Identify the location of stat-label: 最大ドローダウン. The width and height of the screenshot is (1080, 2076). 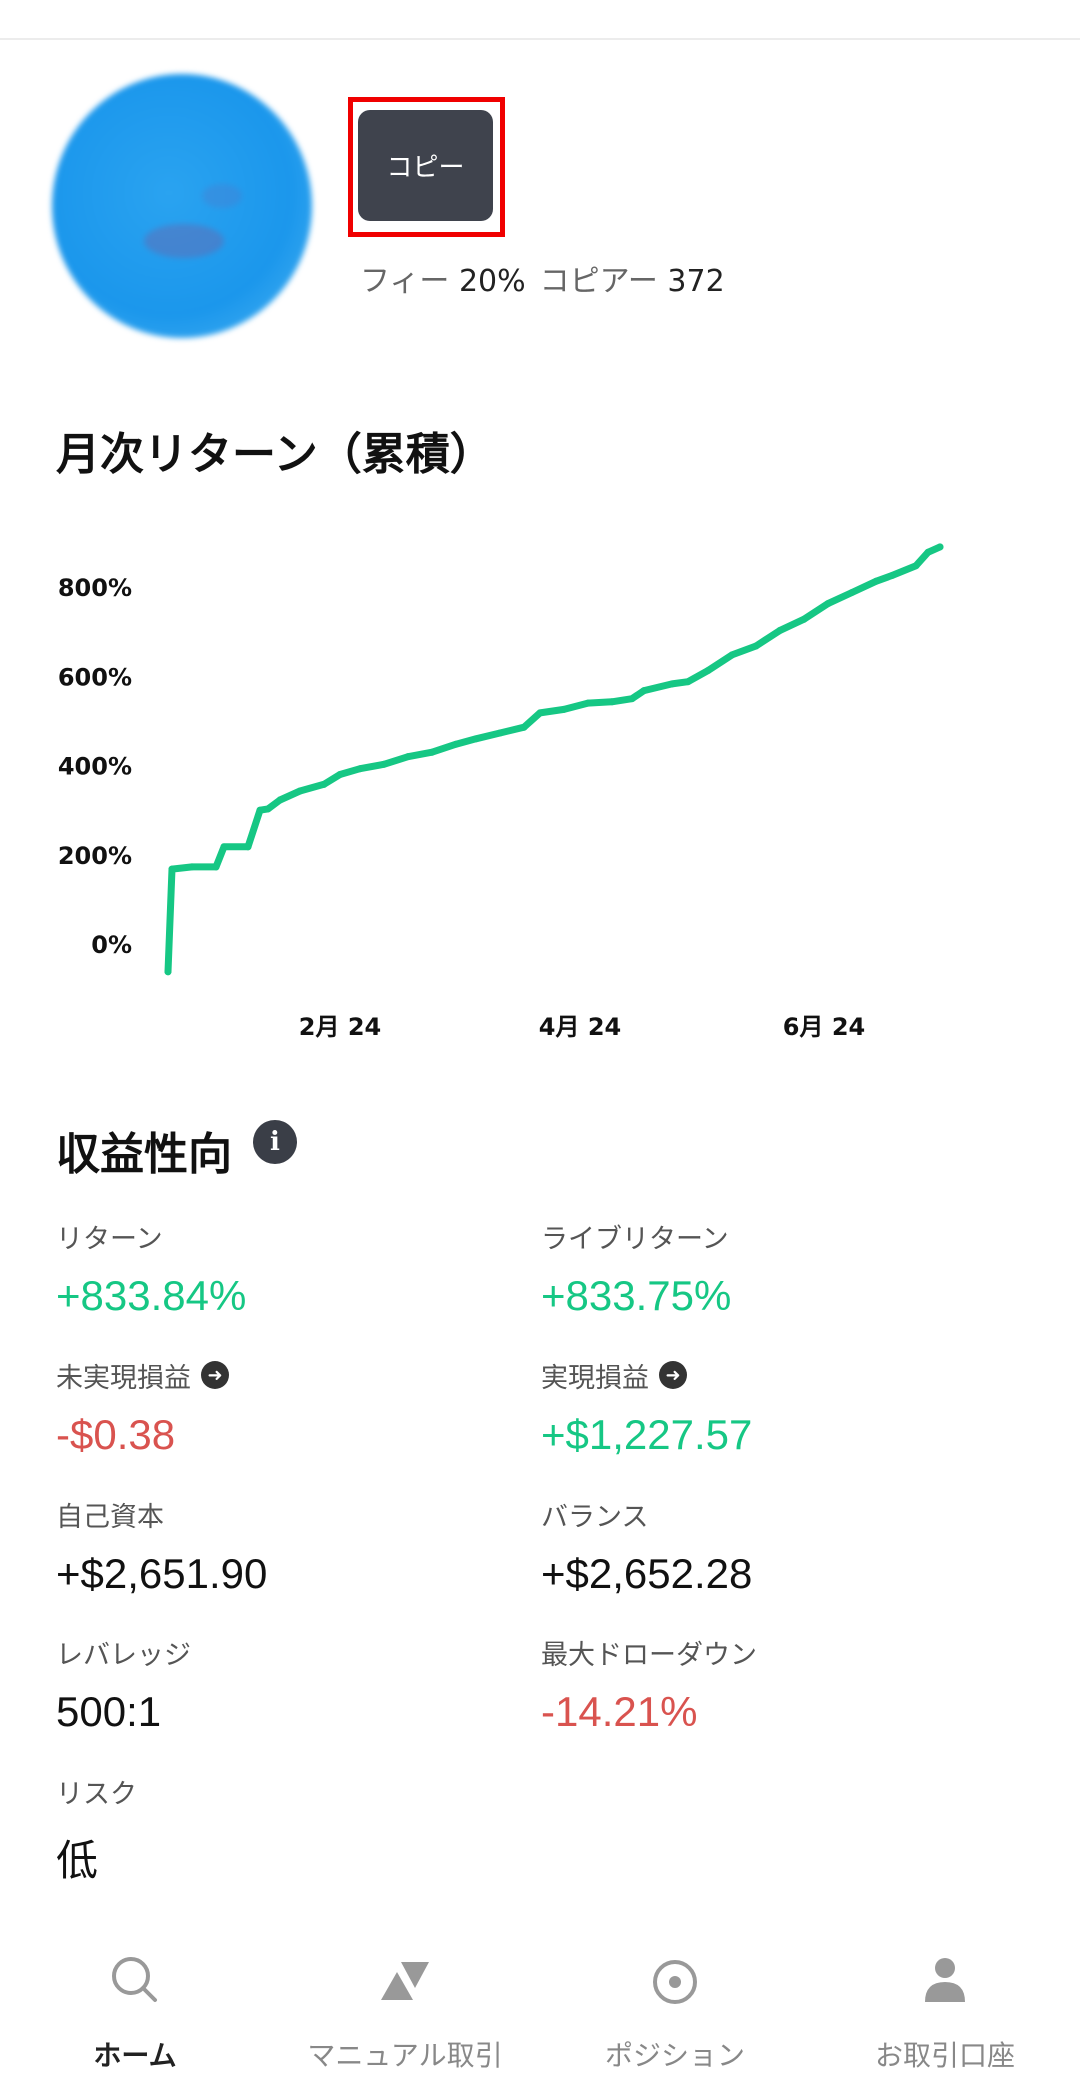
(649, 1655).